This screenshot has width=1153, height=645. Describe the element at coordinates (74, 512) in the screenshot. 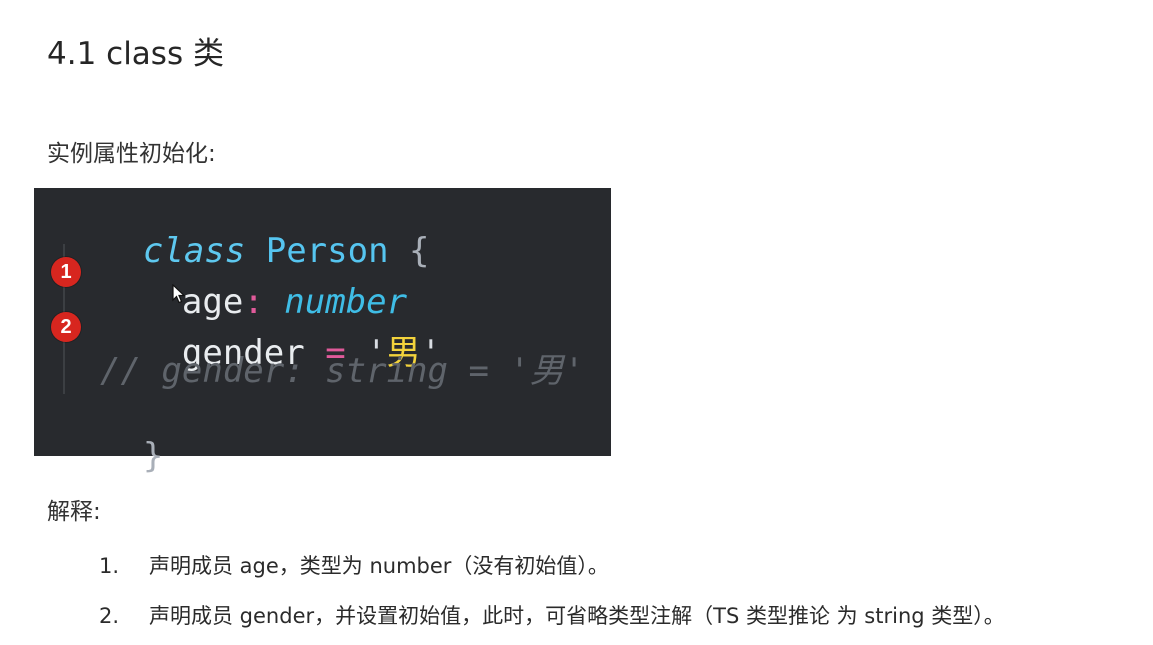

I see `explain-label: 解释:` at that location.